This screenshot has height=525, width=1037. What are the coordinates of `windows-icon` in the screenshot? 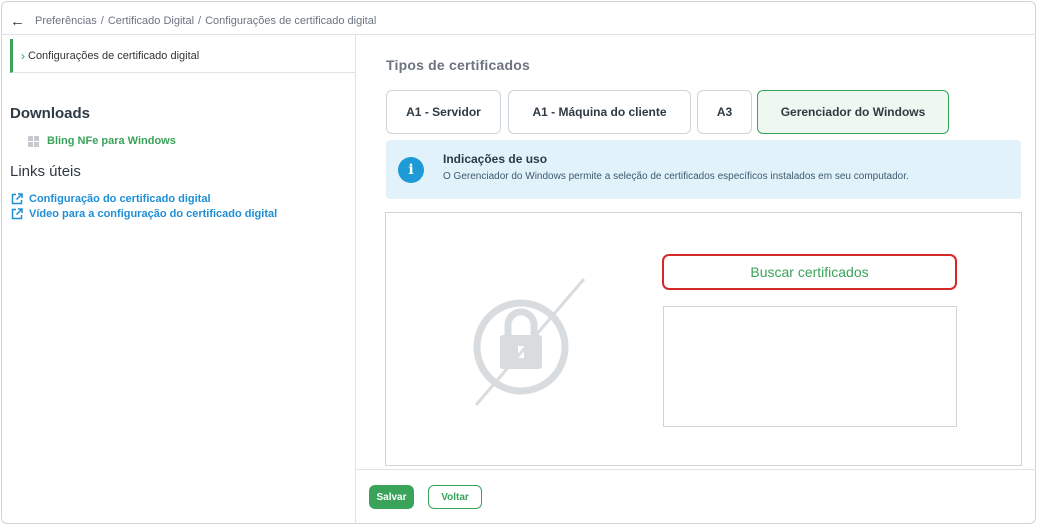 It's located at (33, 141).